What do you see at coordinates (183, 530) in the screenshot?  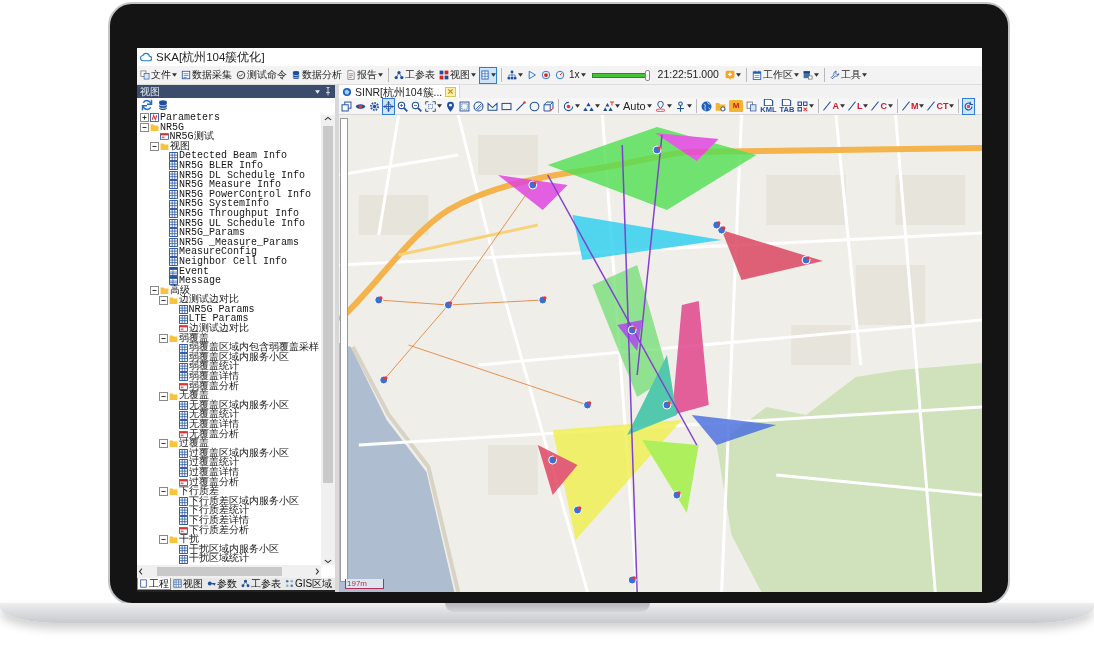 I see `form-icon` at bounding box center [183, 530].